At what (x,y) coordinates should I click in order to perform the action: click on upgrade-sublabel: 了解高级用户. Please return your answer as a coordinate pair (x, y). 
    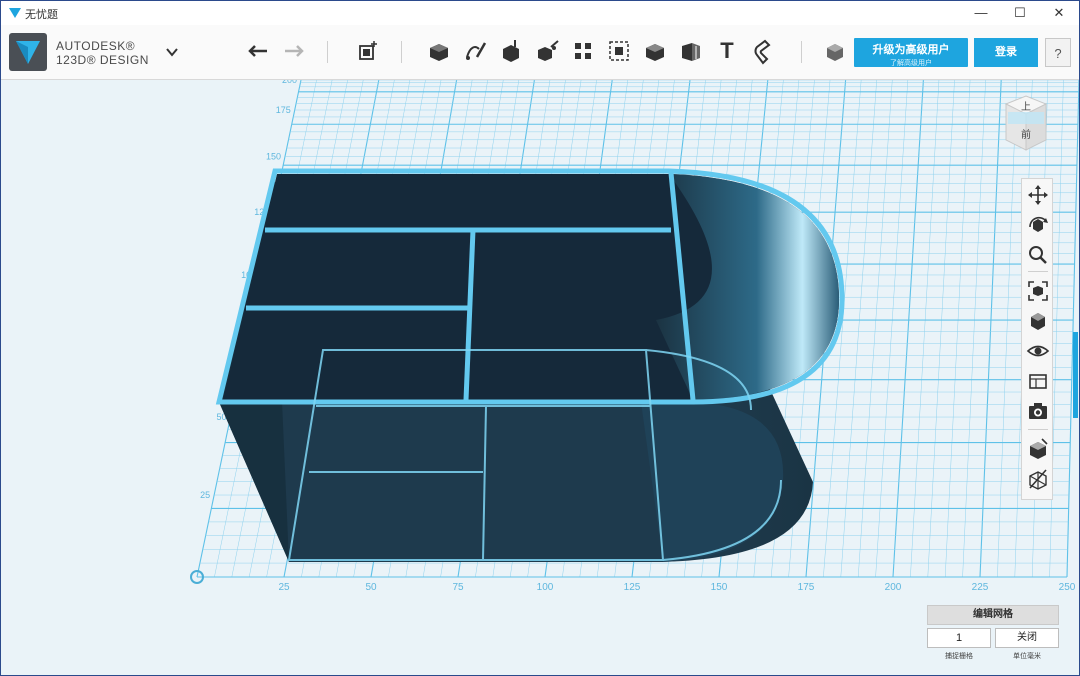
    Looking at the image, I should click on (911, 63).